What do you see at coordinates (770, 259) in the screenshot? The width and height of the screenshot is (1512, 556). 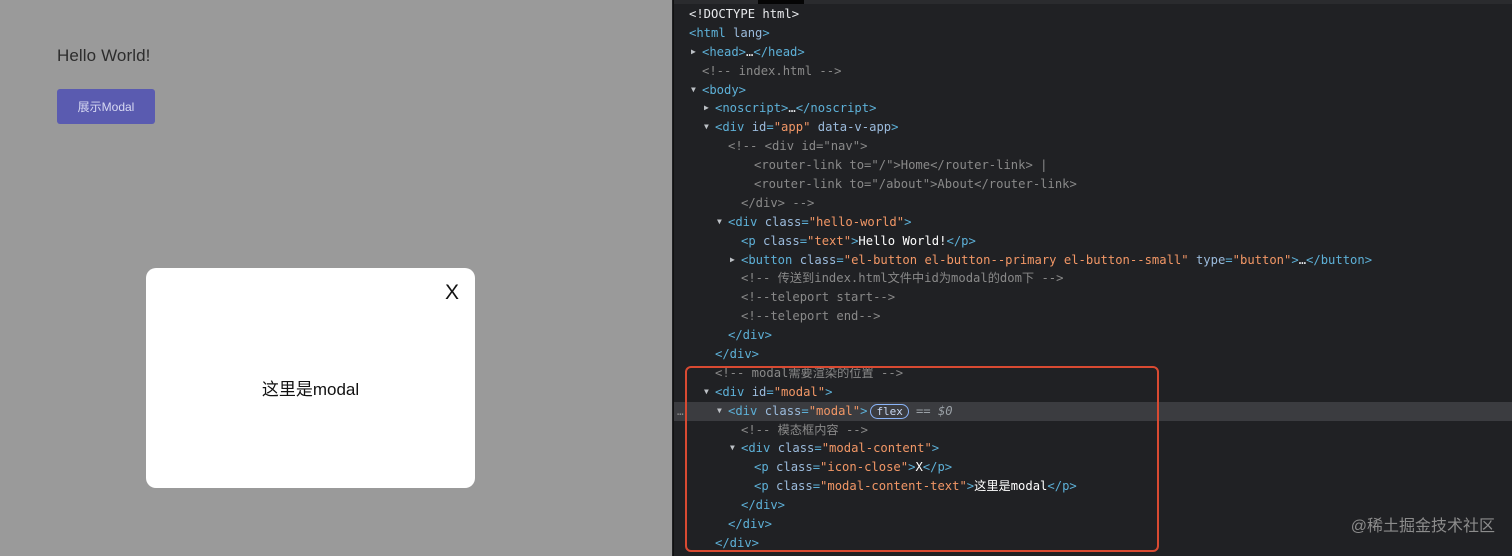 I see `token-tag: <button` at bounding box center [770, 259].